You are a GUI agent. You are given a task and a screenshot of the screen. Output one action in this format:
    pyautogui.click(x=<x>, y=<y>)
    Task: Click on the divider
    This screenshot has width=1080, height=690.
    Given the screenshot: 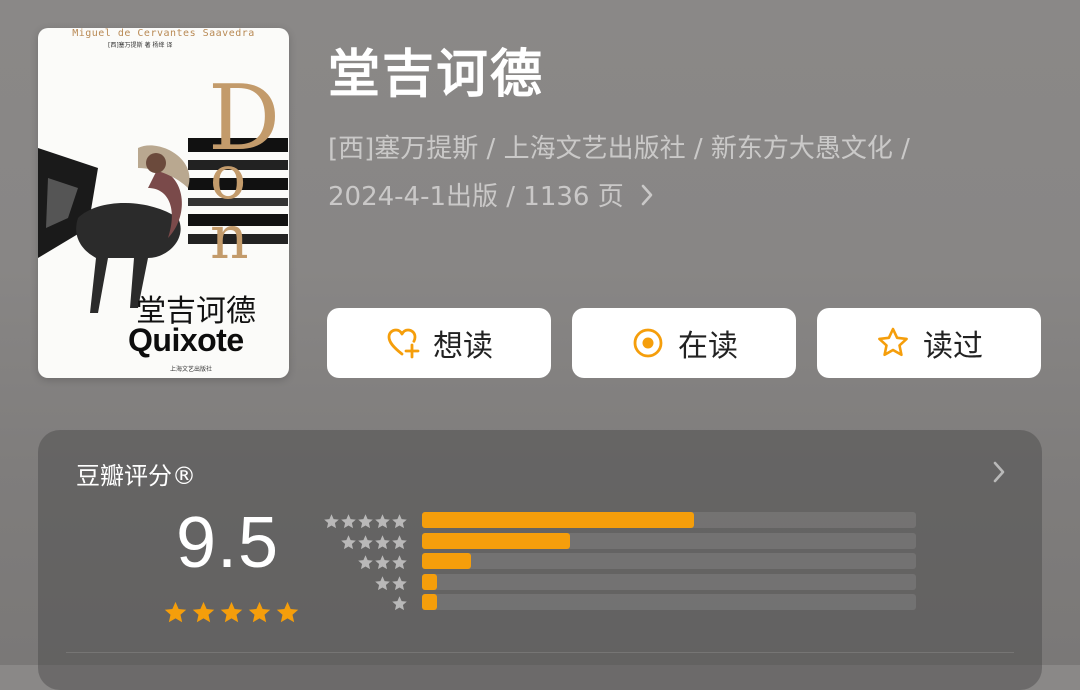 What is the action you would take?
    pyautogui.click(x=540, y=652)
    